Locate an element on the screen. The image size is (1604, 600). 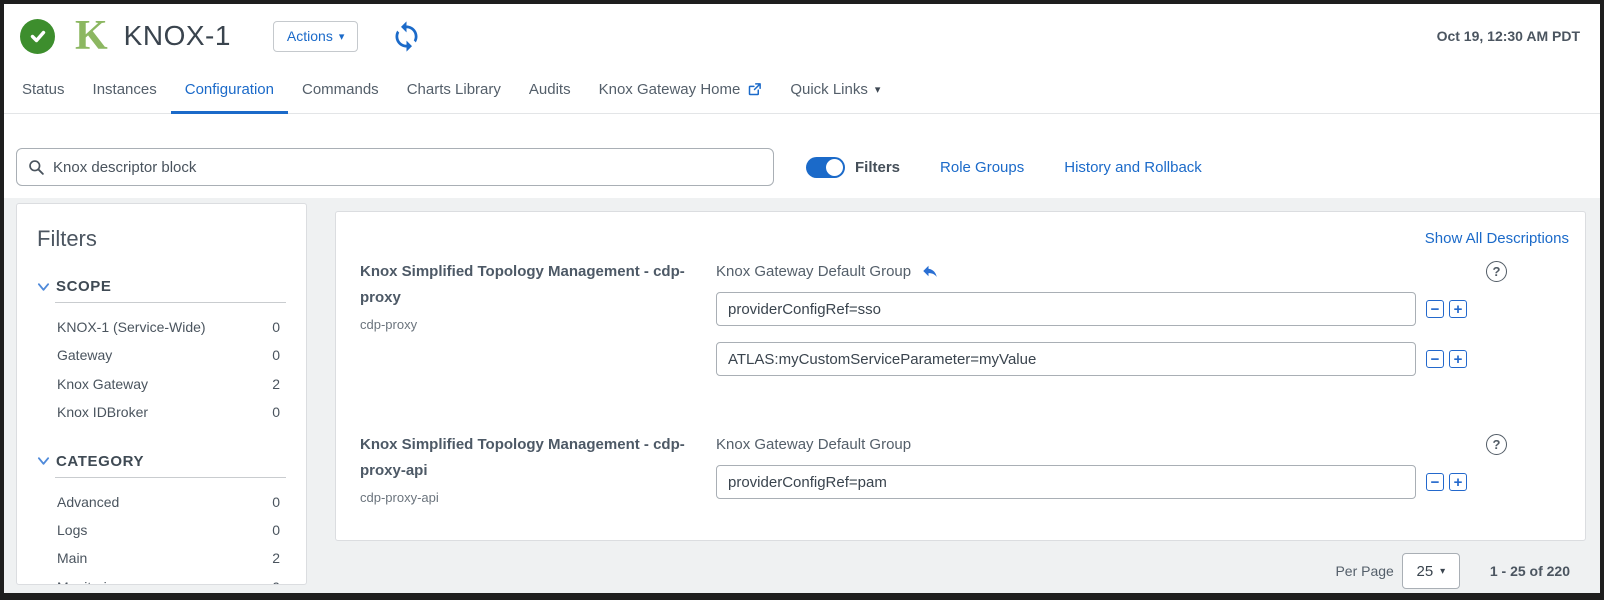
filters-panel-title: Filters is located at coordinates (67, 238).